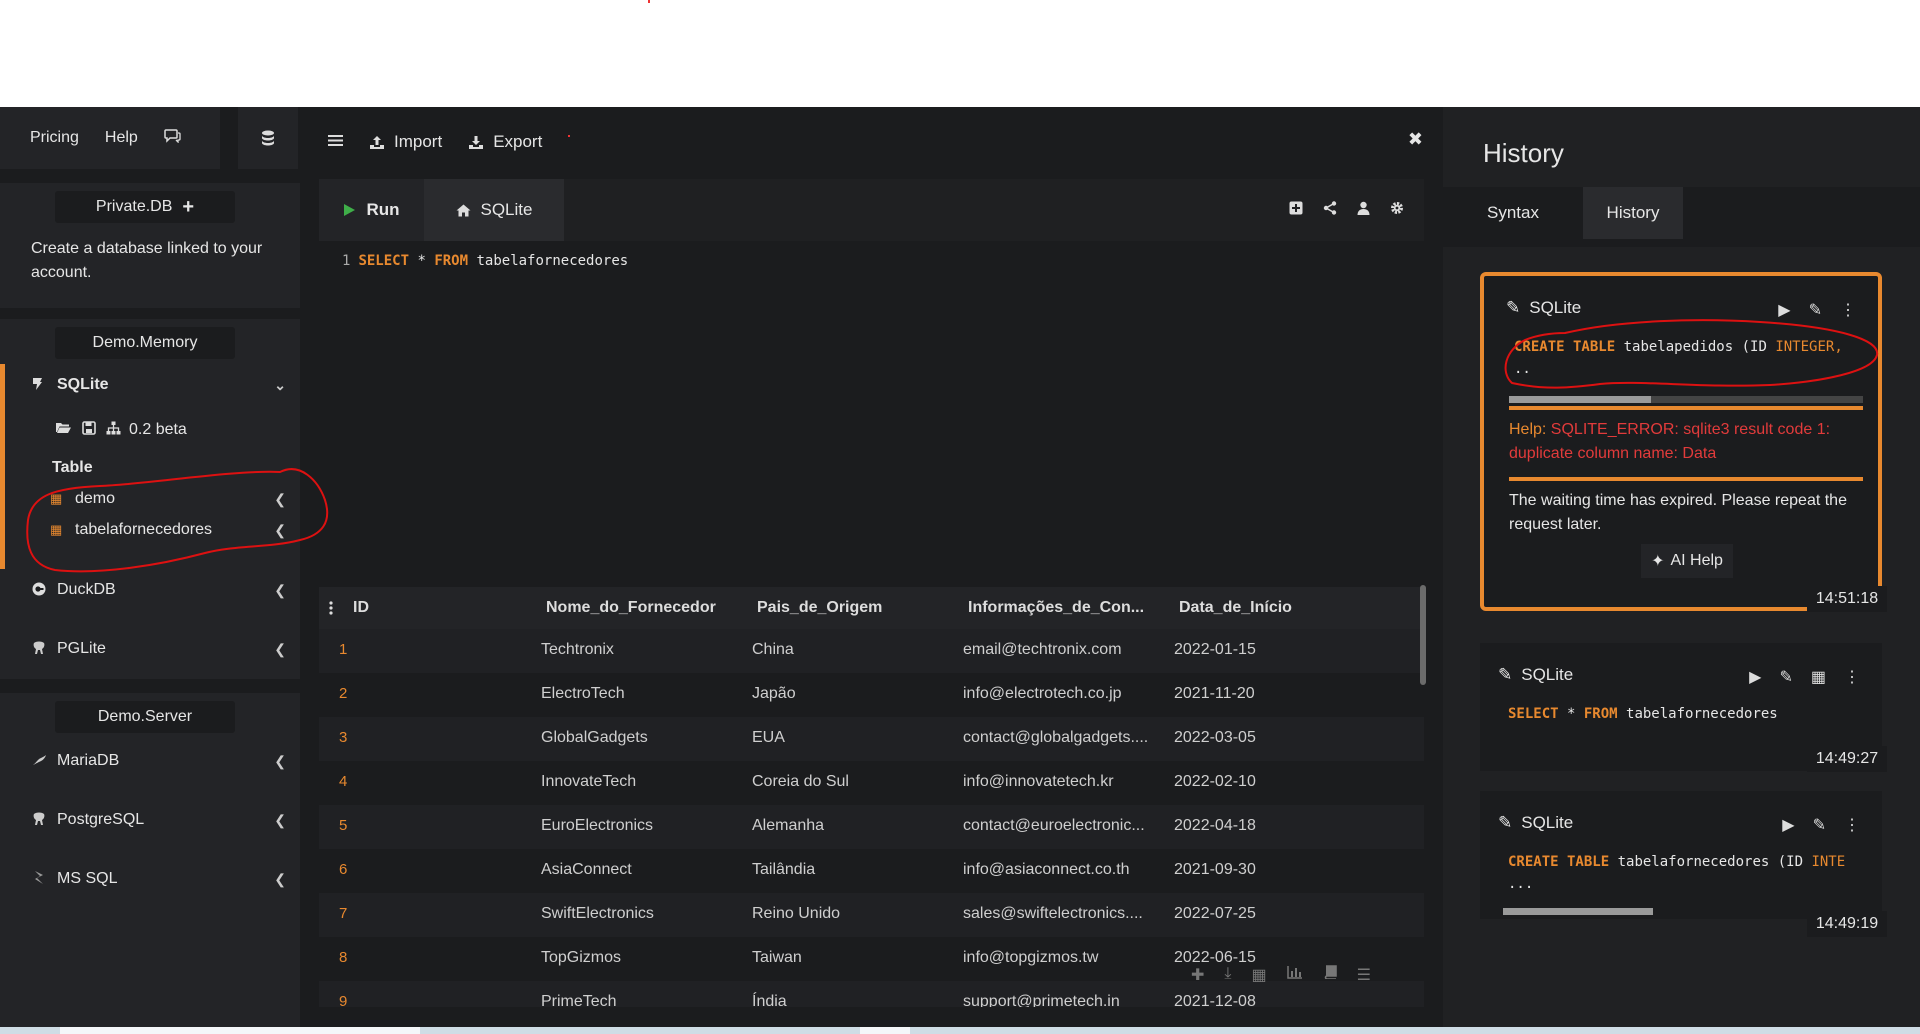  I want to click on share-icon, so click(1330, 210).